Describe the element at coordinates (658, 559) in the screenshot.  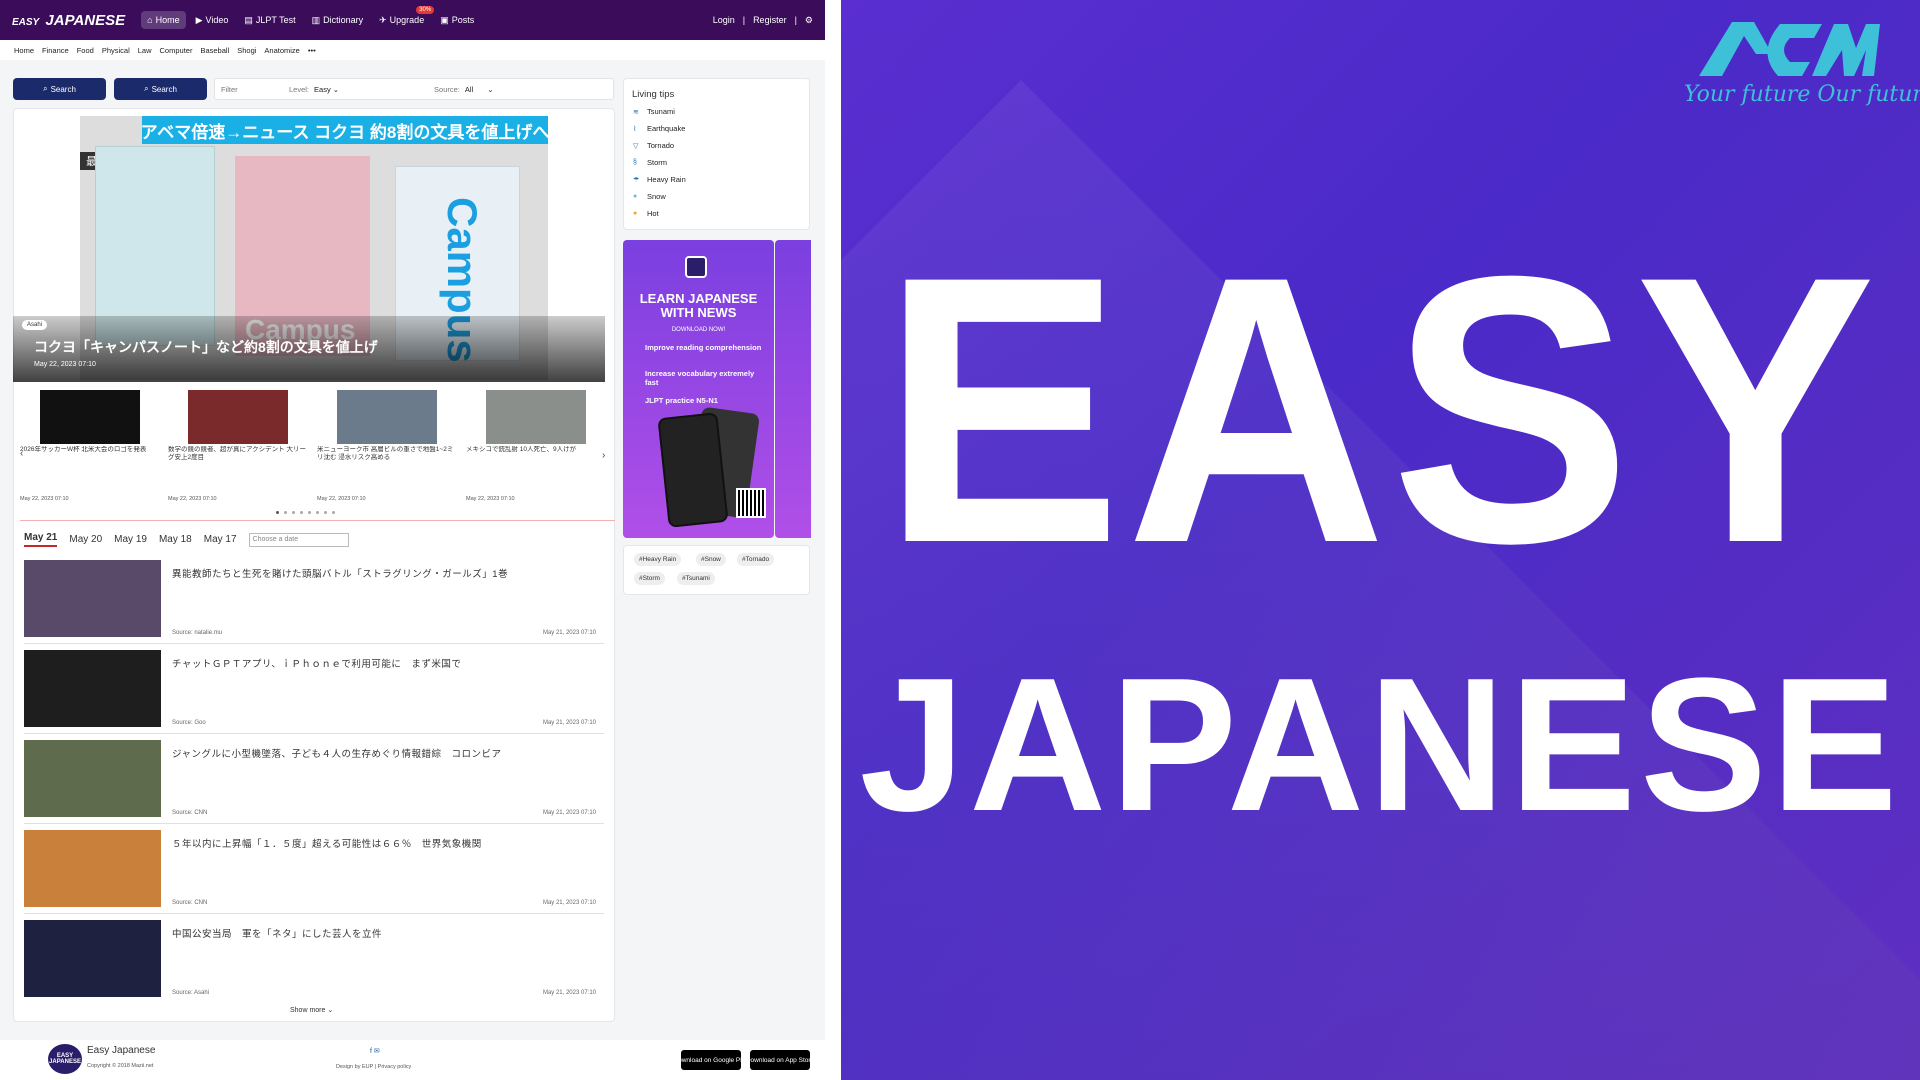
I see `tag-heavy-rain: #Heavy Rain` at that location.